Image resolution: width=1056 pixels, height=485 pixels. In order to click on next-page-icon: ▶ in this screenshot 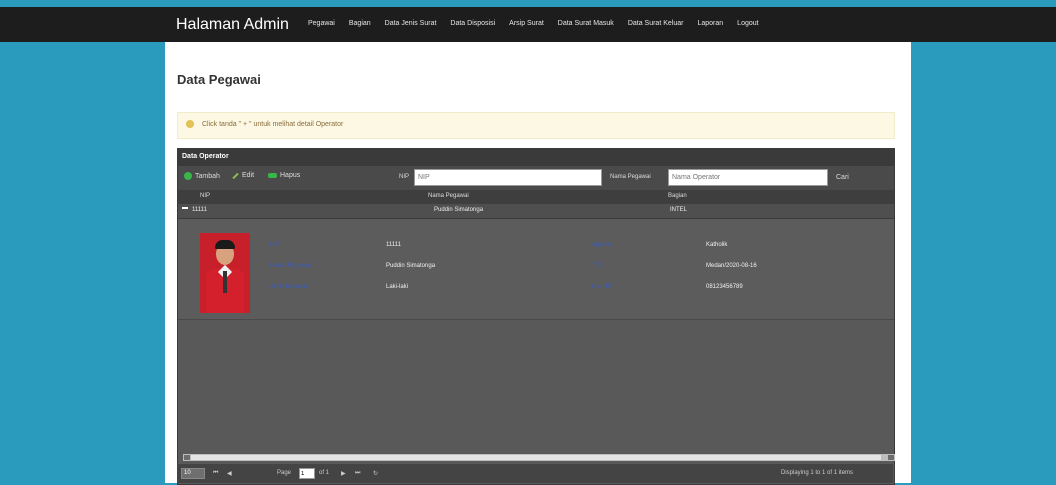, I will do `click(343, 473)`.